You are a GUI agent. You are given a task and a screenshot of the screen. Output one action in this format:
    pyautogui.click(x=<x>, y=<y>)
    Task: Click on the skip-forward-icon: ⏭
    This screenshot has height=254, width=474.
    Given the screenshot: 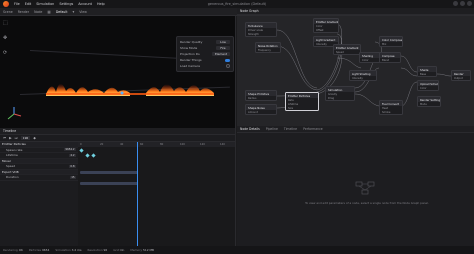 What is the action you would take?
    pyautogui.click(x=16, y=138)
    